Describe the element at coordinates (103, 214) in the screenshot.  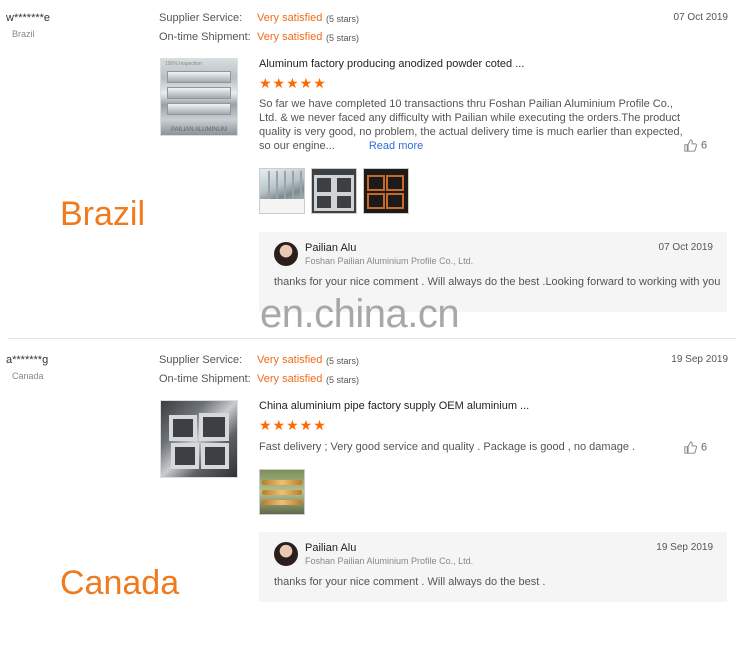
I see `country-overlay-label: Brazil` at that location.